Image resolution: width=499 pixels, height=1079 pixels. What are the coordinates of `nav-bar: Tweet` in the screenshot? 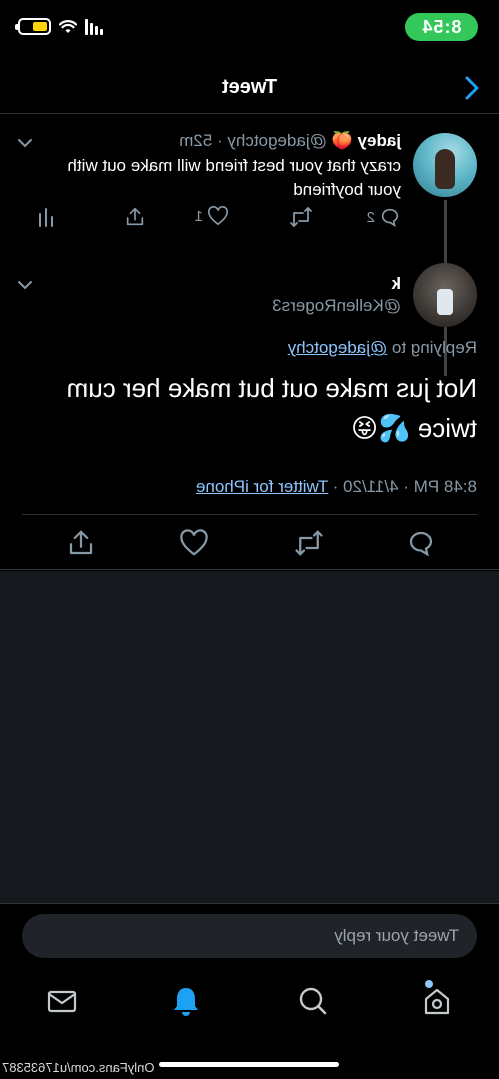 It's located at (249, 88).